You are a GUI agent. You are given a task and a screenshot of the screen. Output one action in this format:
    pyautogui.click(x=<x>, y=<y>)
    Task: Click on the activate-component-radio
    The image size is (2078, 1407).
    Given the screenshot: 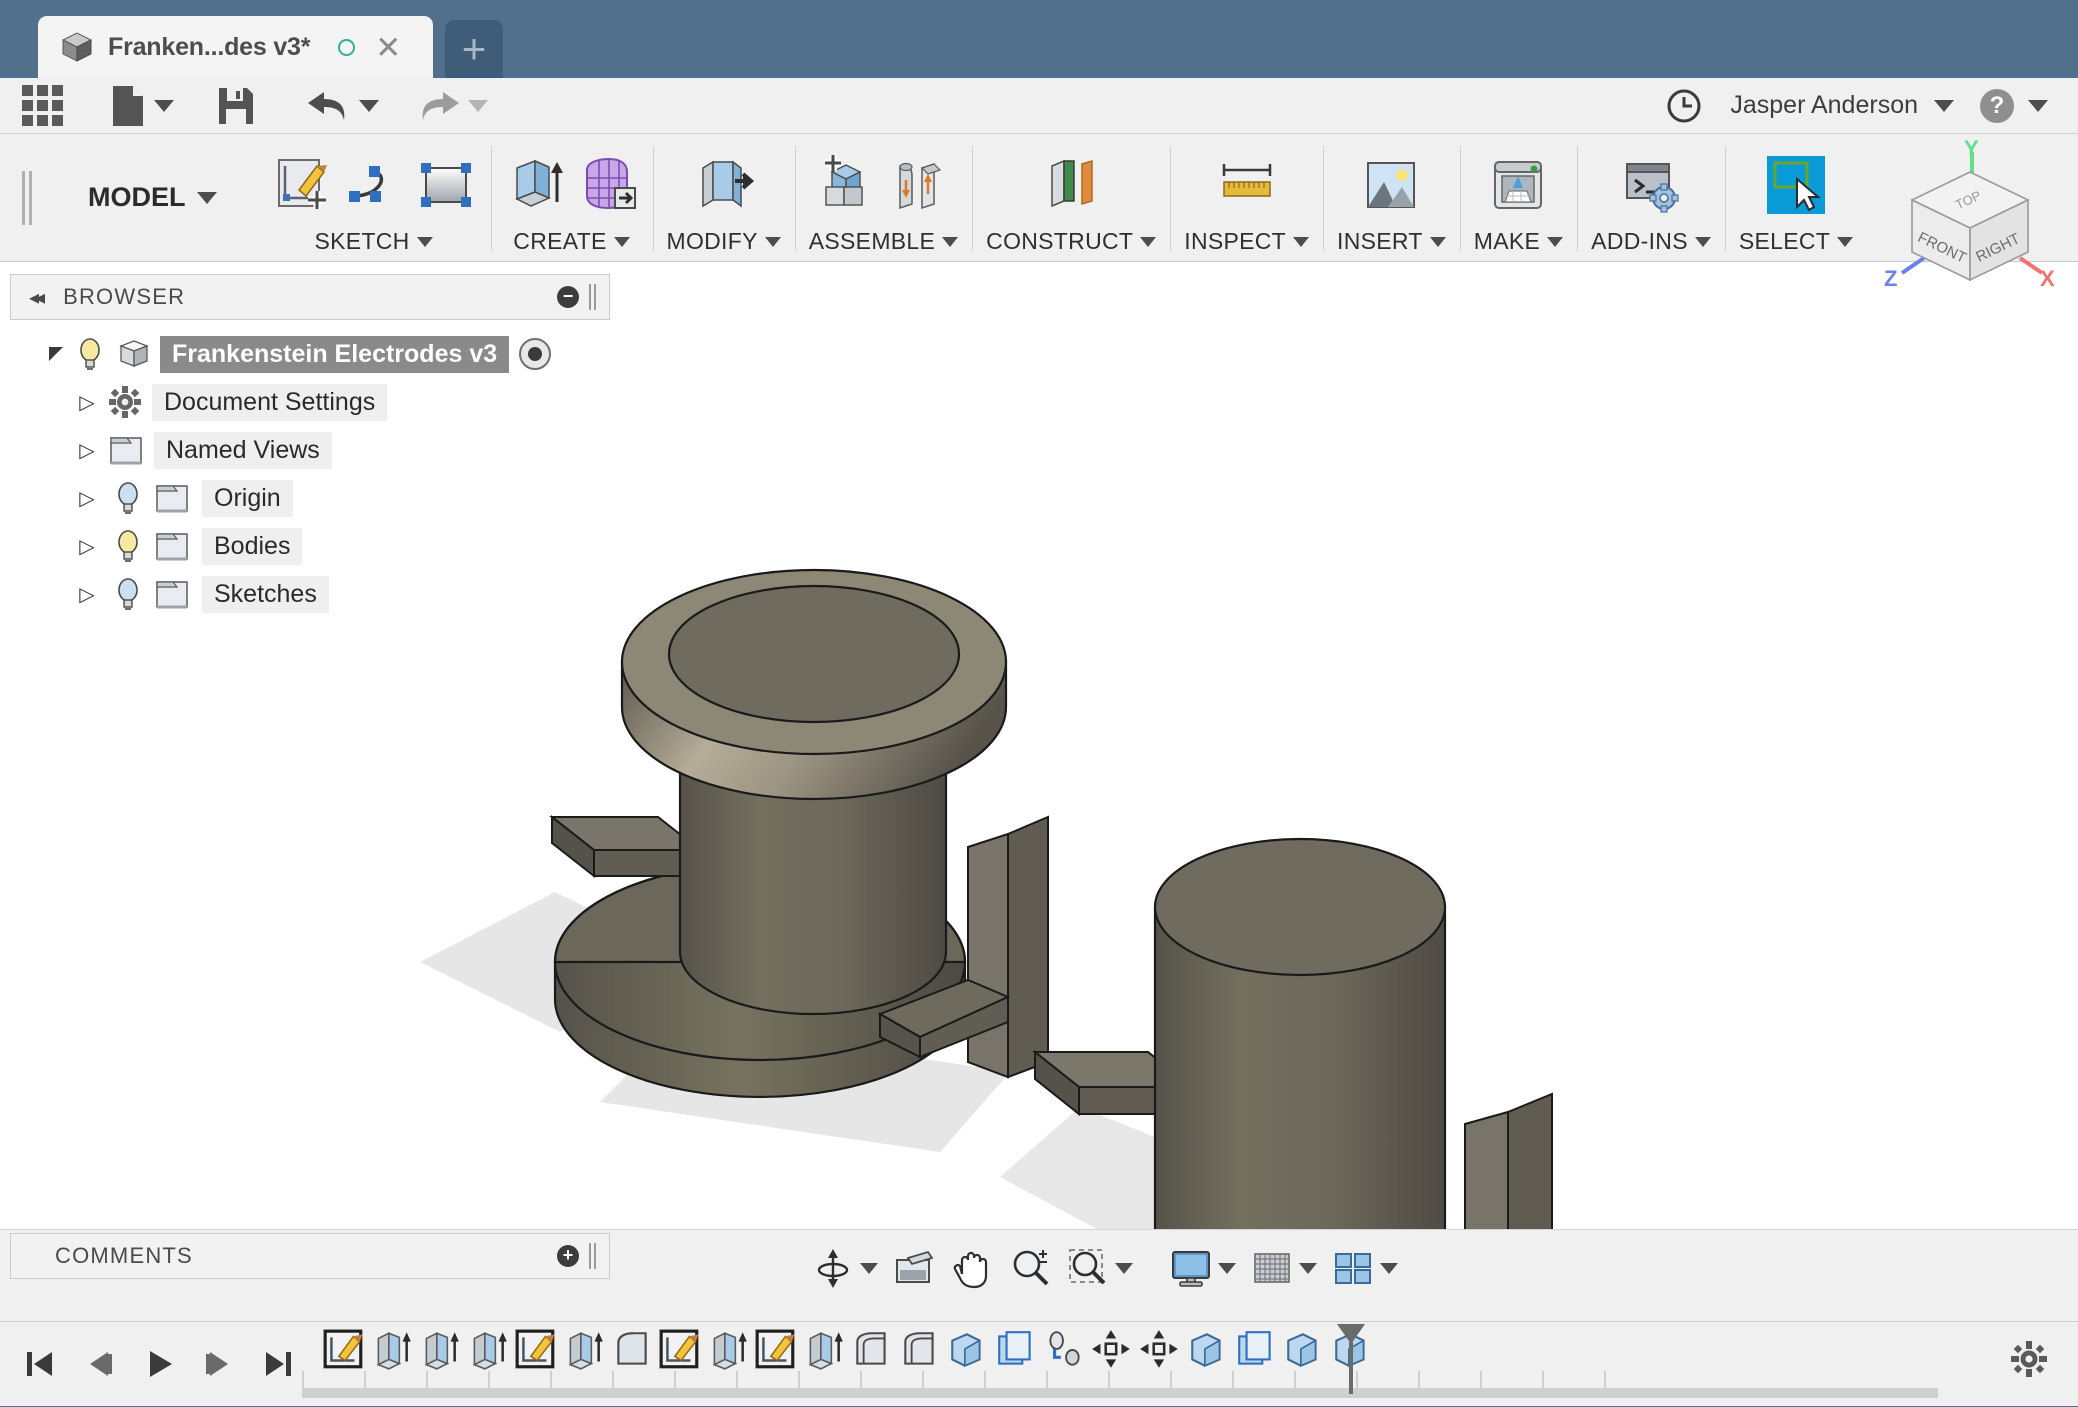 What is the action you would take?
    pyautogui.click(x=535, y=354)
    